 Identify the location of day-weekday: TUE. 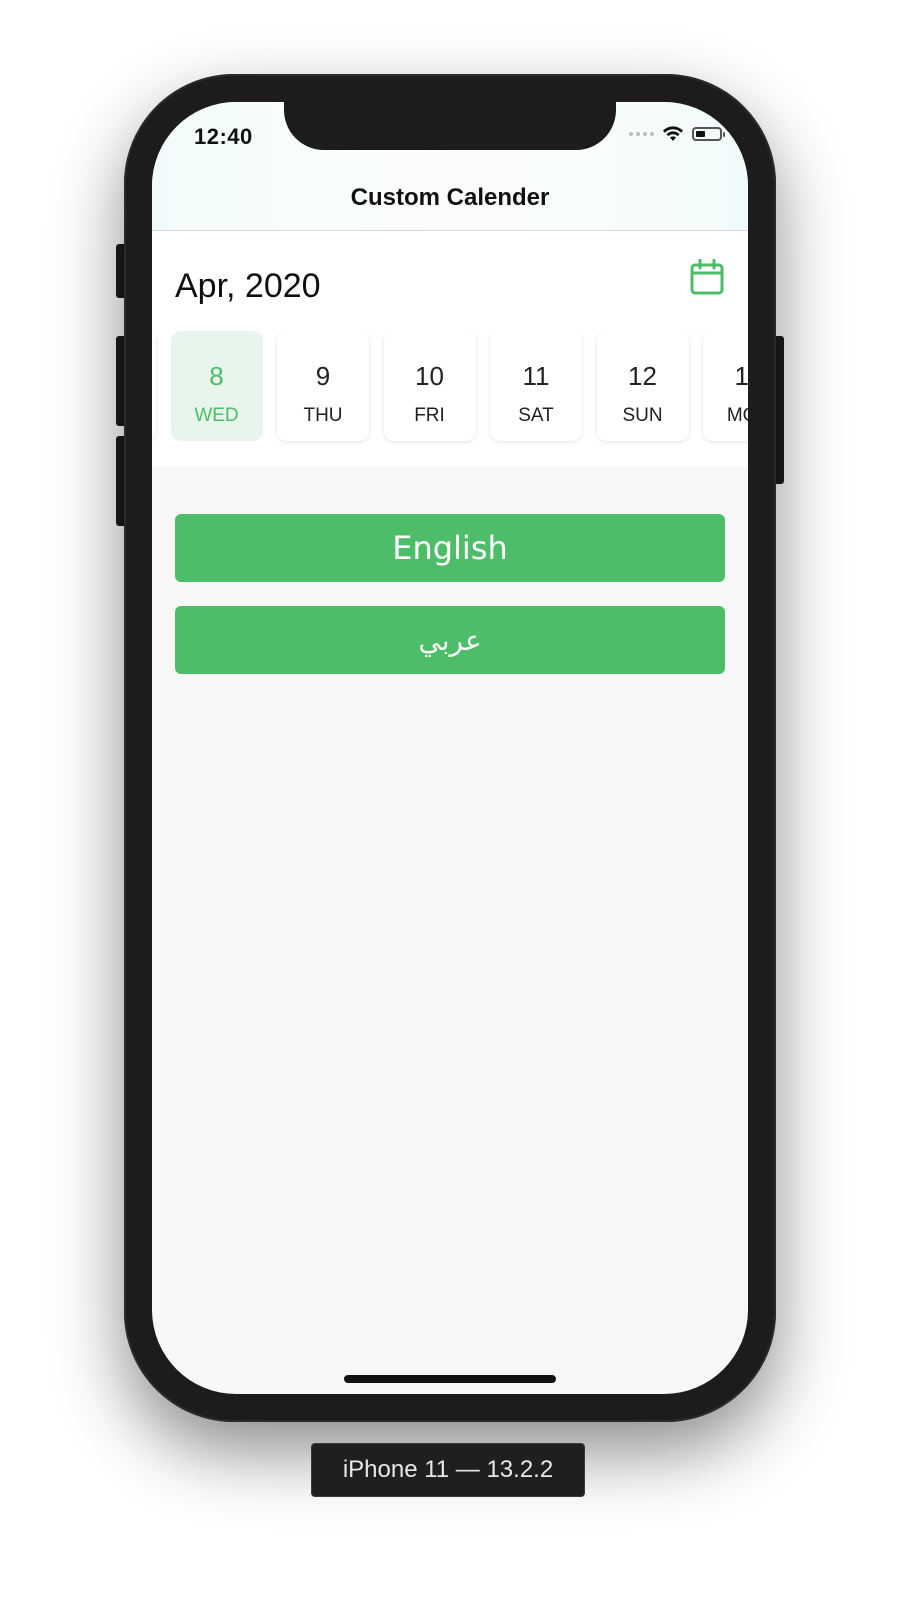
(154, 416).